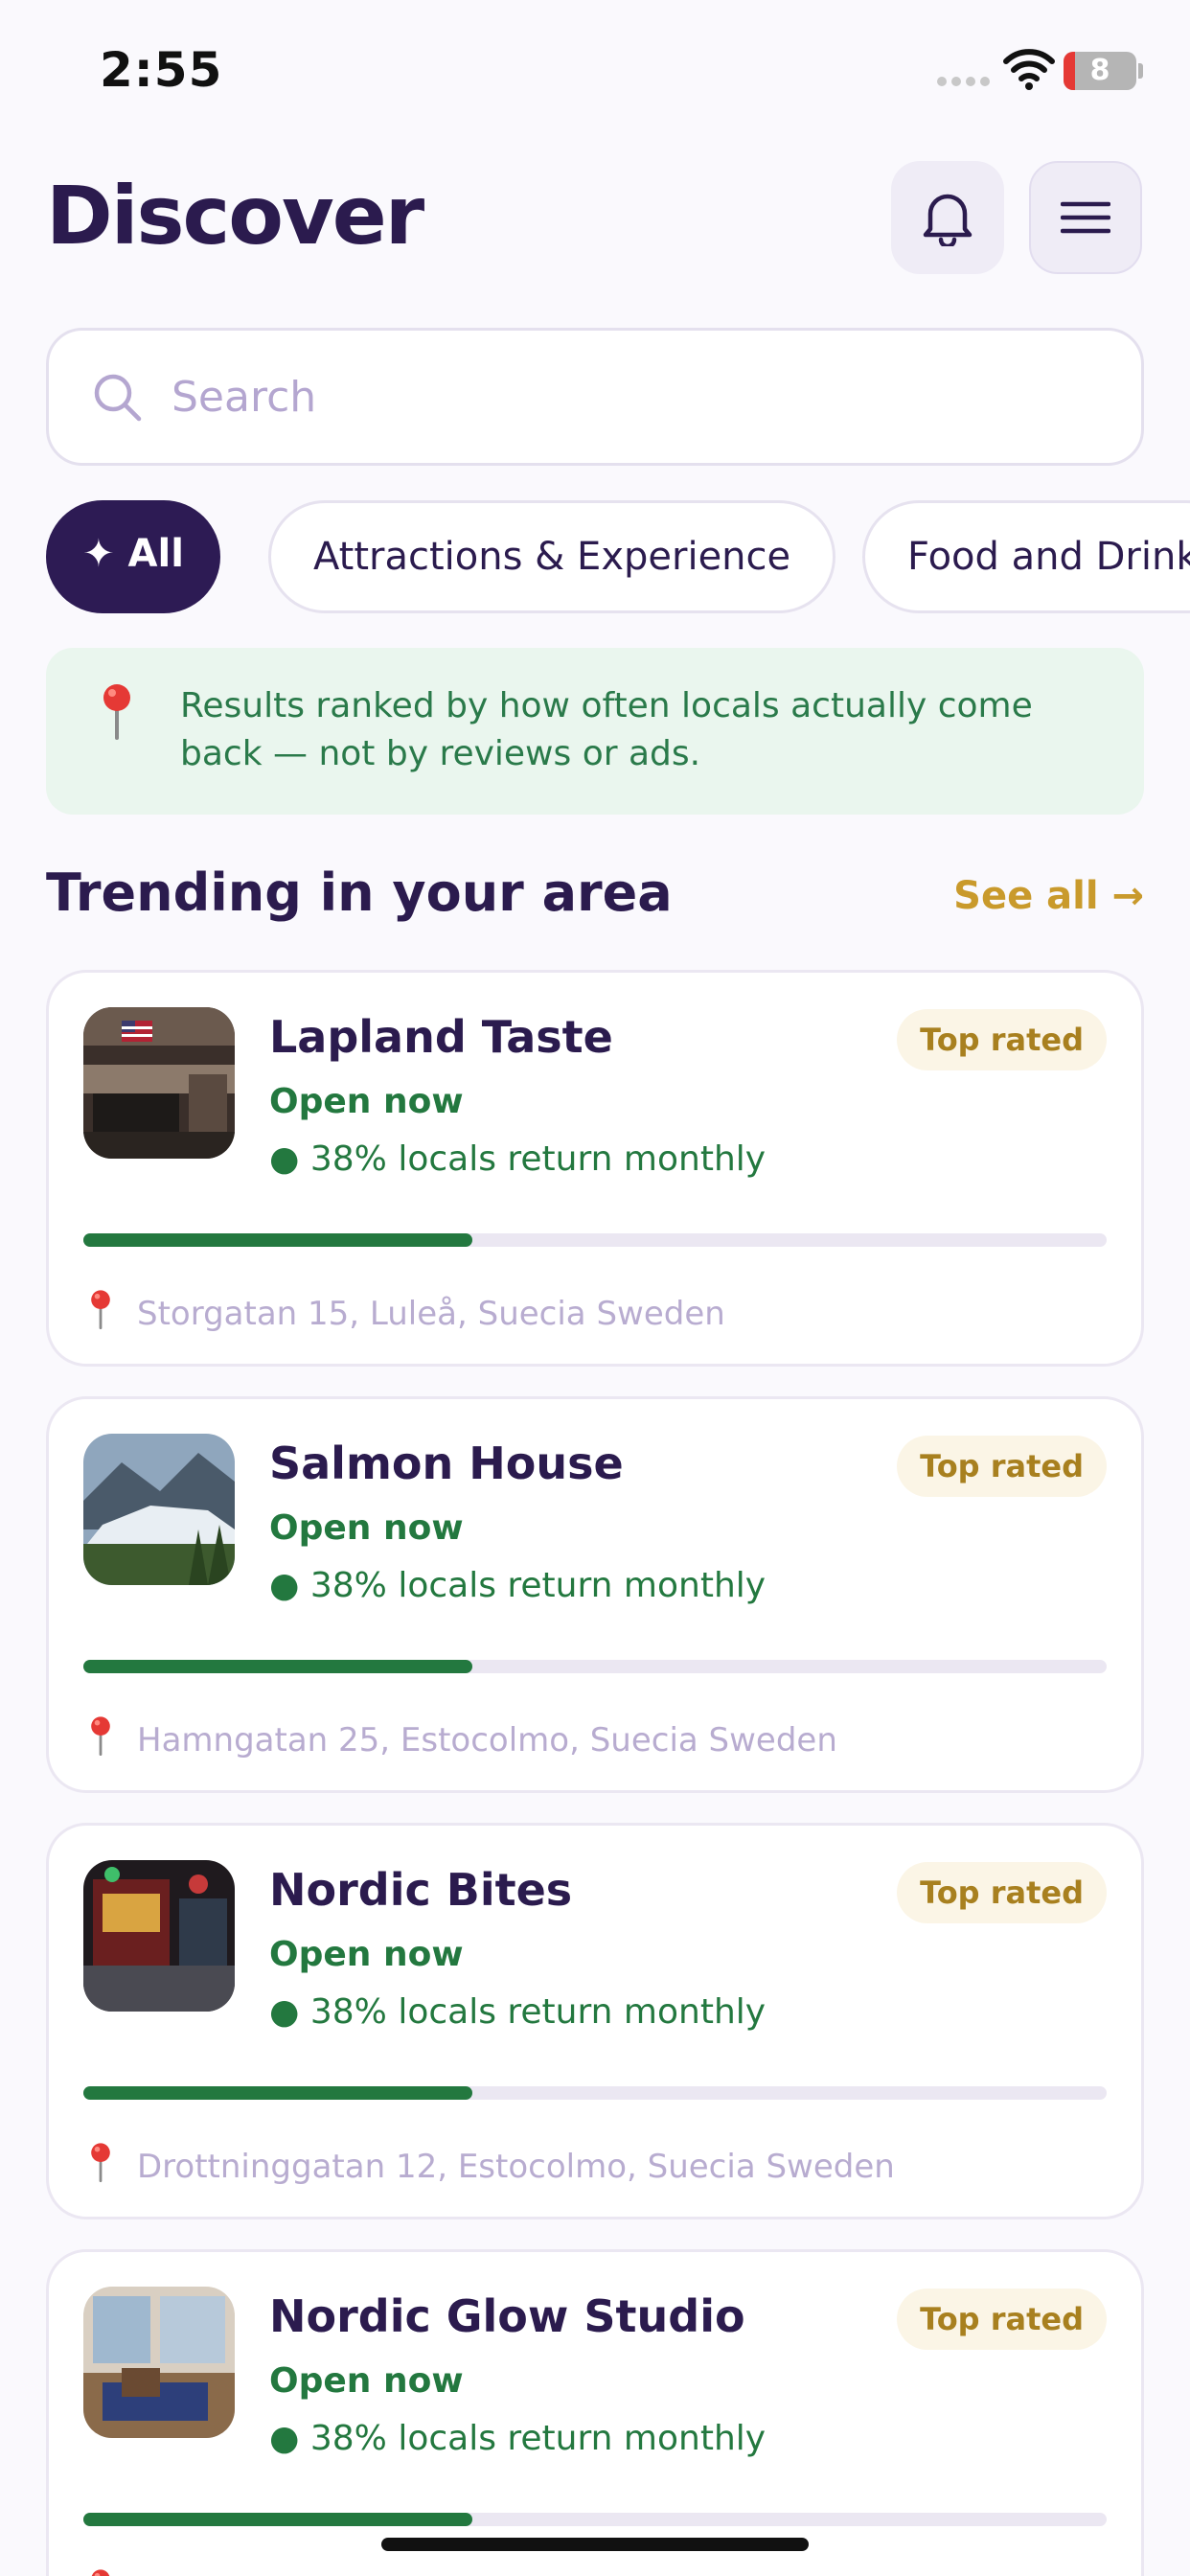 The height and width of the screenshot is (2576, 1190). What do you see at coordinates (447, 1463) in the screenshot?
I see `place-name: Salmon House` at bounding box center [447, 1463].